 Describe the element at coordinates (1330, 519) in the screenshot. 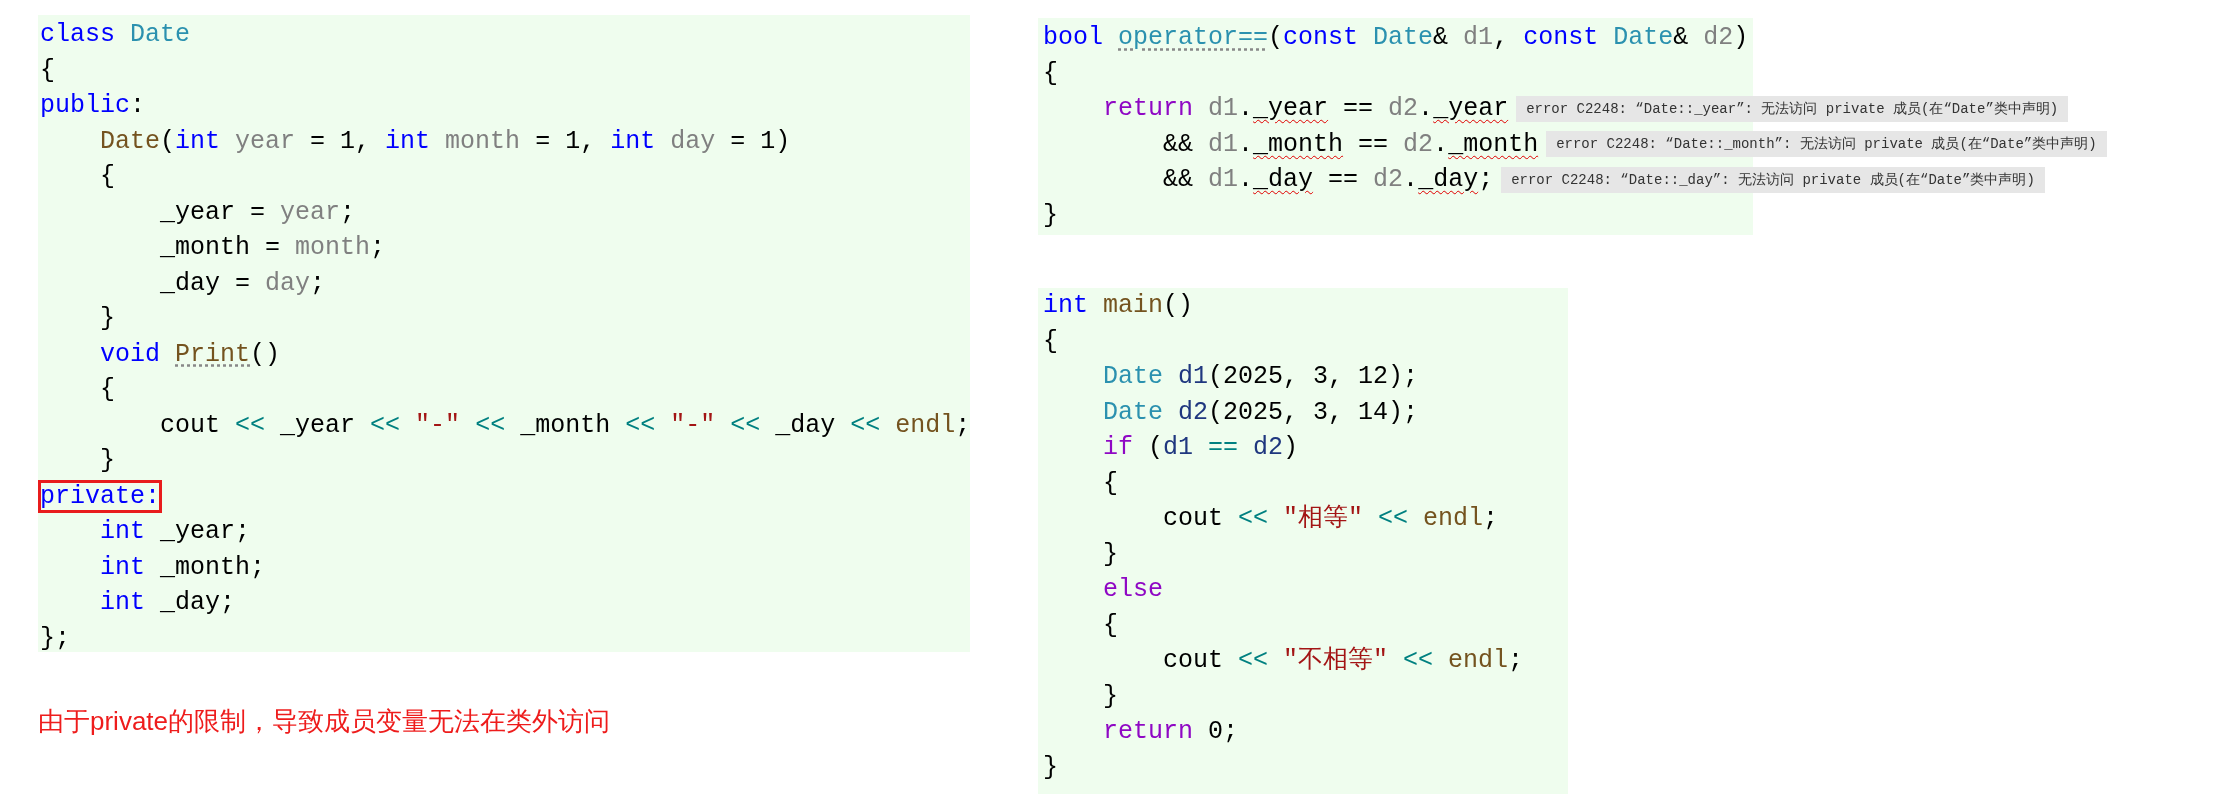

I see `code-line: cout << "相等" << endl;` at that location.